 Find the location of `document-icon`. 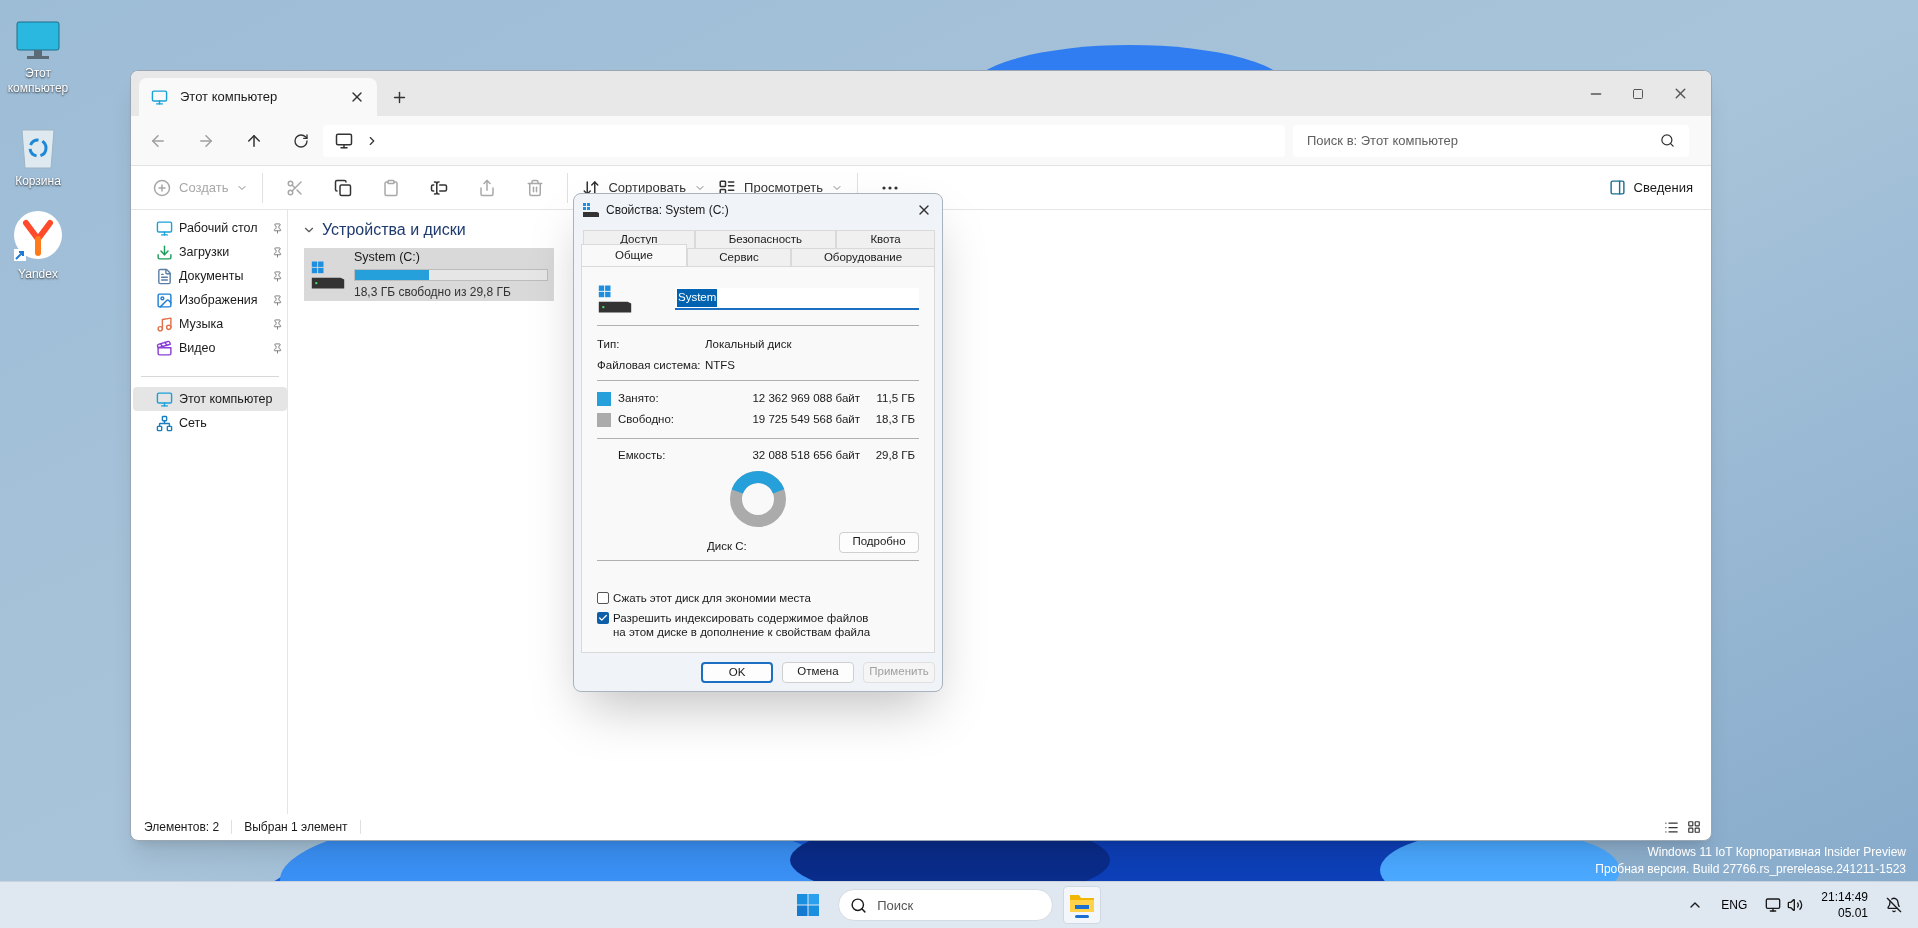

document-icon is located at coordinates (164, 276).